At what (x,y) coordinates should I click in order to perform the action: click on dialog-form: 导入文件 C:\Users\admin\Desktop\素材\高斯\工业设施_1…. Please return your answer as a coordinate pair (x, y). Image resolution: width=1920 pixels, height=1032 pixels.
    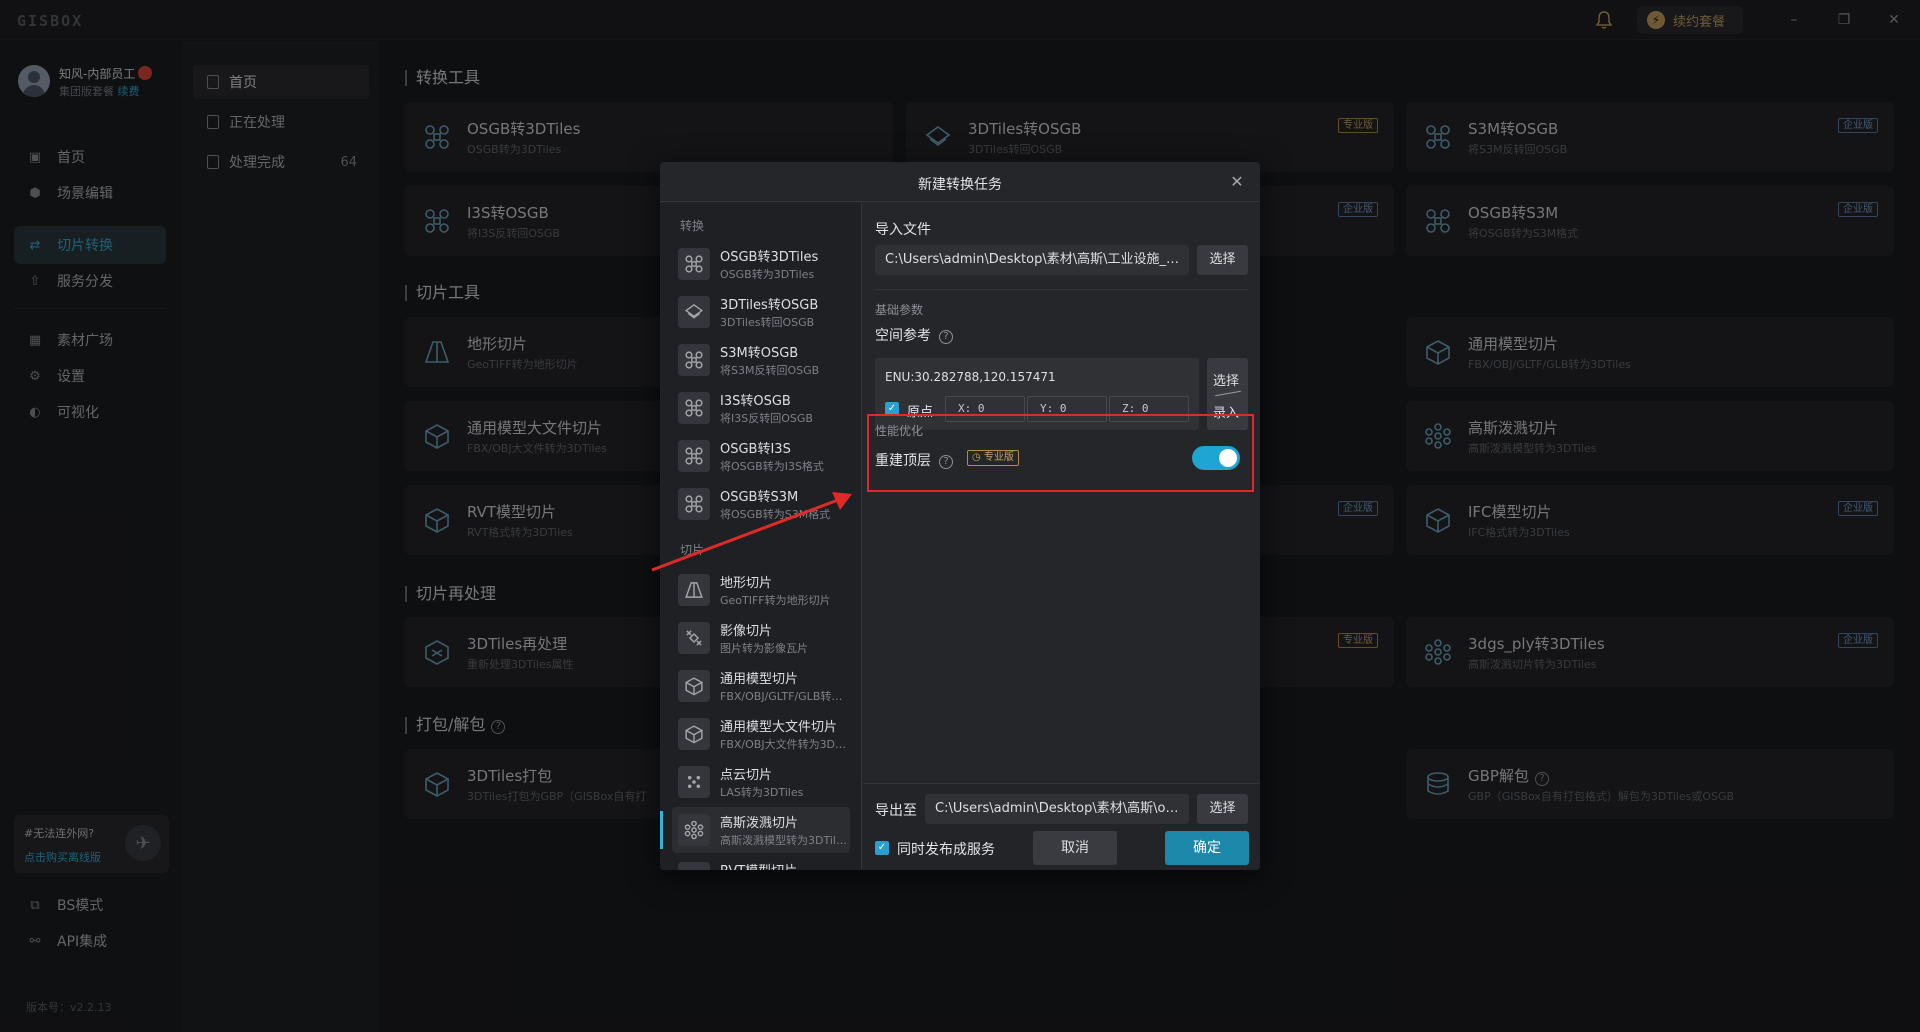
    Looking at the image, I should click on (1061, 536).